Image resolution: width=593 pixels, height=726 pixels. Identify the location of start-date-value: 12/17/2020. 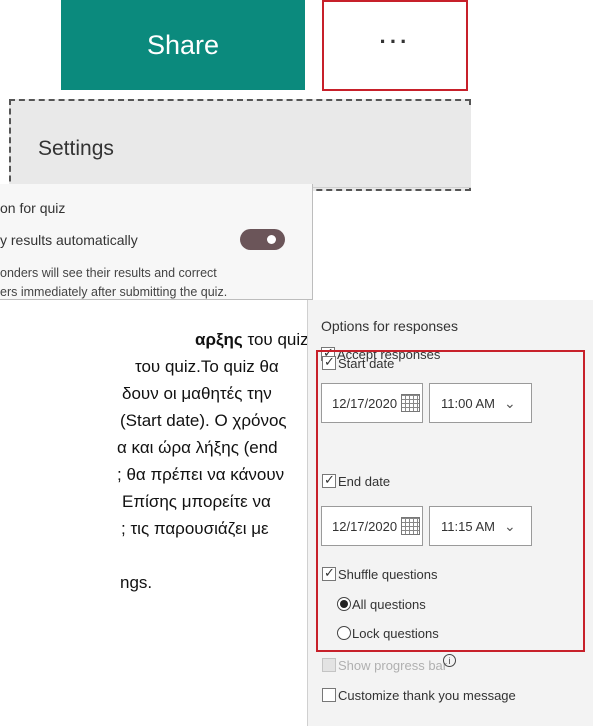
(365, 403).